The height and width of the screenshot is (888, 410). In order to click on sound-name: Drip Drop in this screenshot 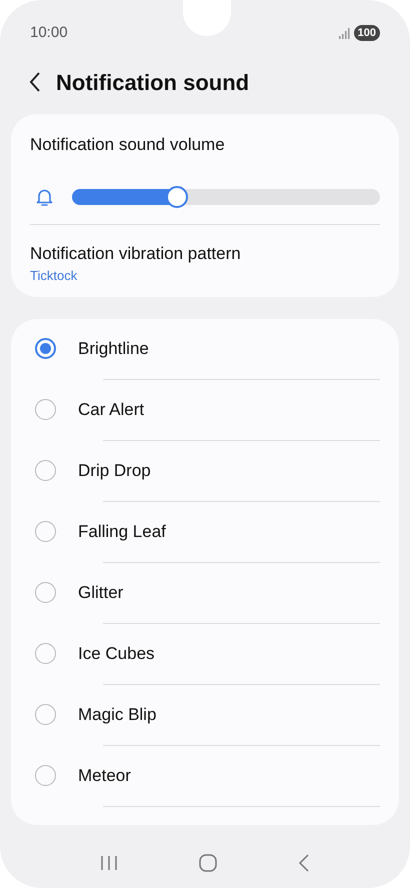, I will do `click(114, 471)`.